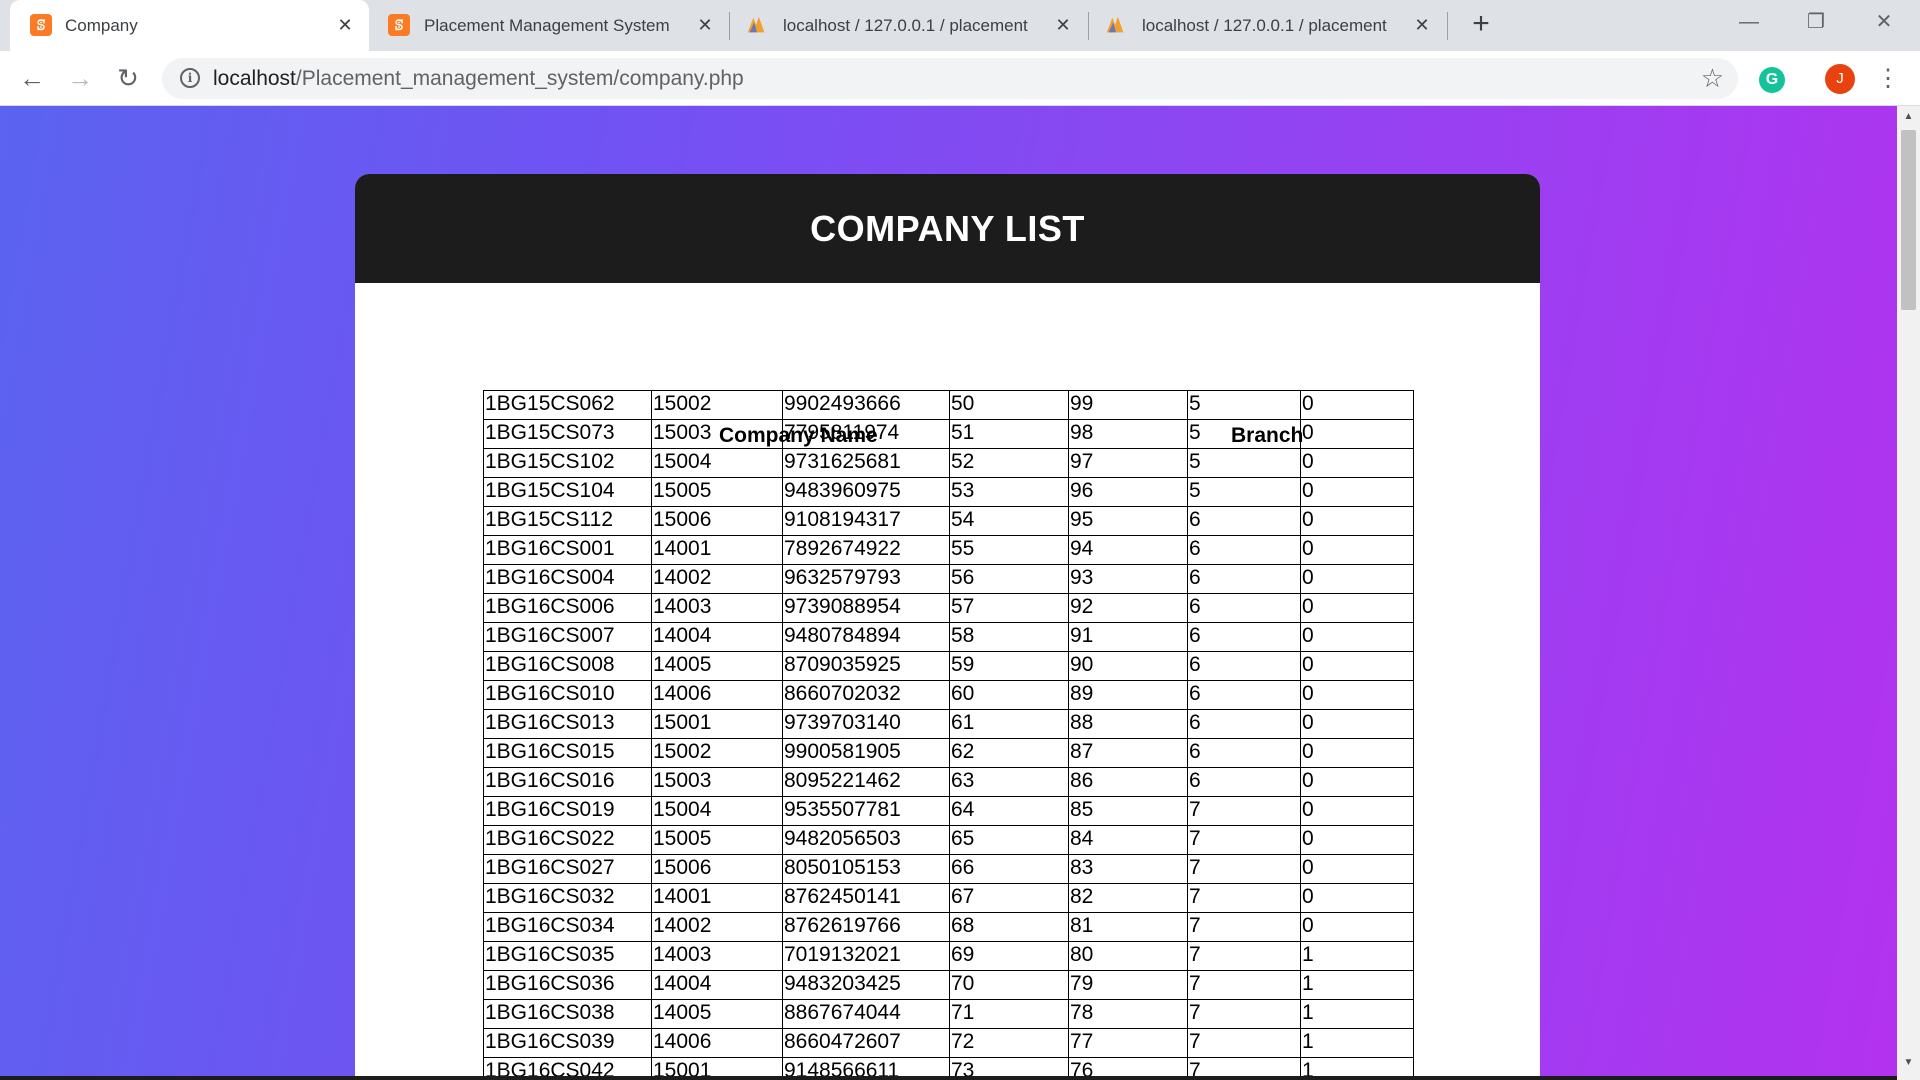 The image size is (1920, 1080). What do you see at coordinates (567, 753) in the screenshot?
I see `table-cell: 1BG16CS015` at bounding box center [567, 753].